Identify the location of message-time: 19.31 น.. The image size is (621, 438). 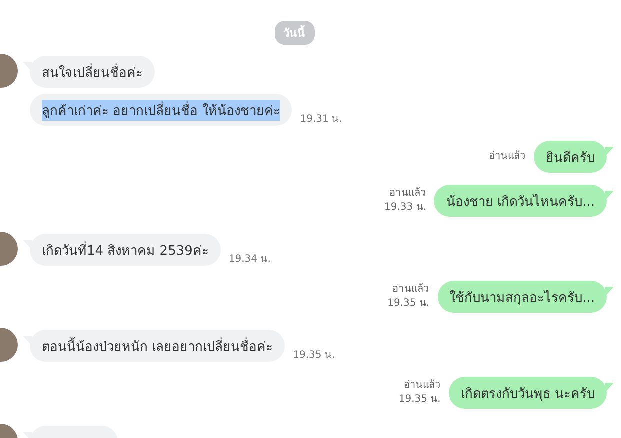
(321, 119).